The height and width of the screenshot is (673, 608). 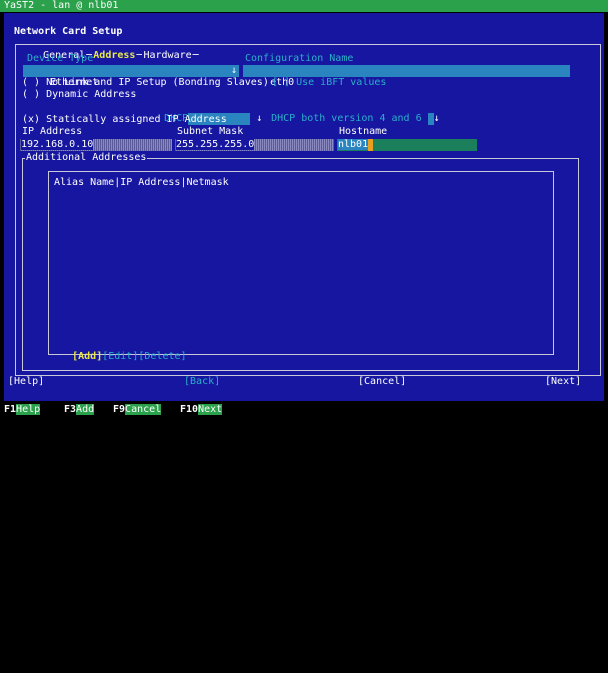 What do you see at coordinates (31, 94) in the screenshot?
I see `radio-dynamic-mark: ( )` at bounding box center [31, 94].